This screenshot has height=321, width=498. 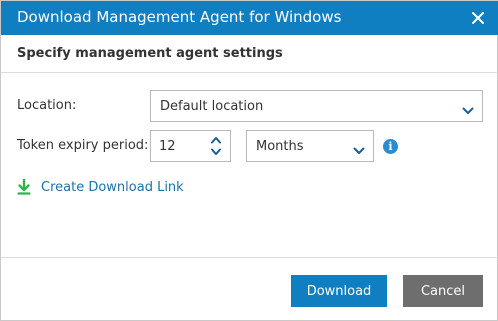 What do you see at coordinates (316, 106) in the screenshot?
I see `location-select: Default location` at bounding box center [316, 106].